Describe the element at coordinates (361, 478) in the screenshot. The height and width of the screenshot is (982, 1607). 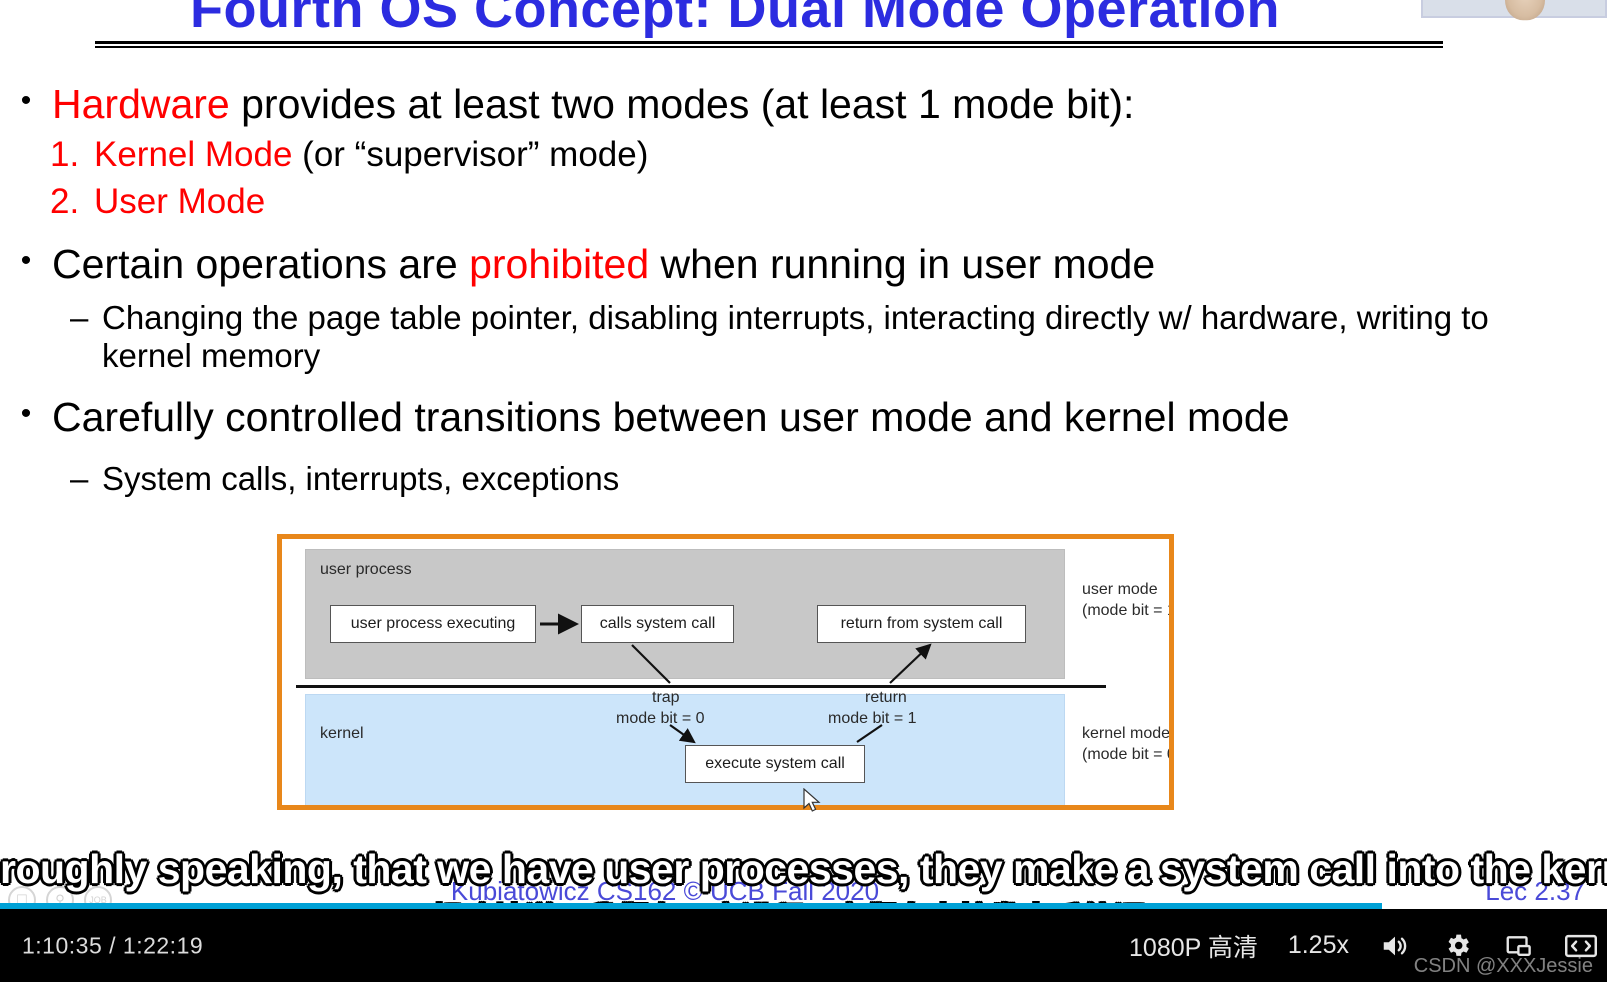
I see `sub-bullet-syscalls-text: System calls, interrupts, exceptions` at that location.